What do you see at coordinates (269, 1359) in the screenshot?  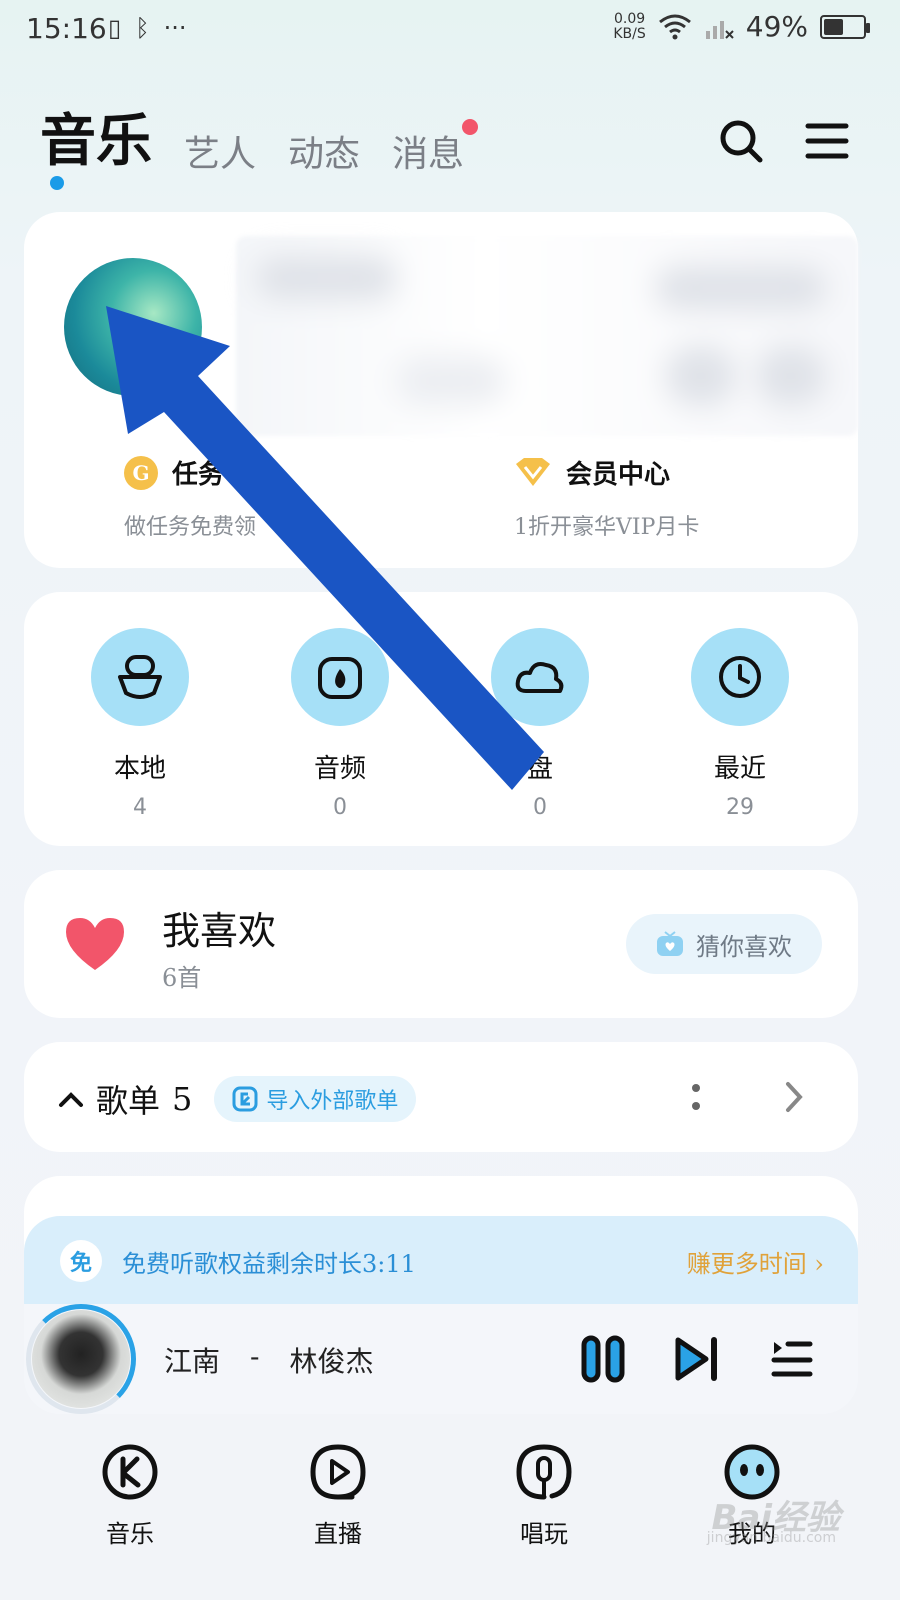 I see `now-playing: 江南 - 林俊杰` at bounding box center [269, 1359].